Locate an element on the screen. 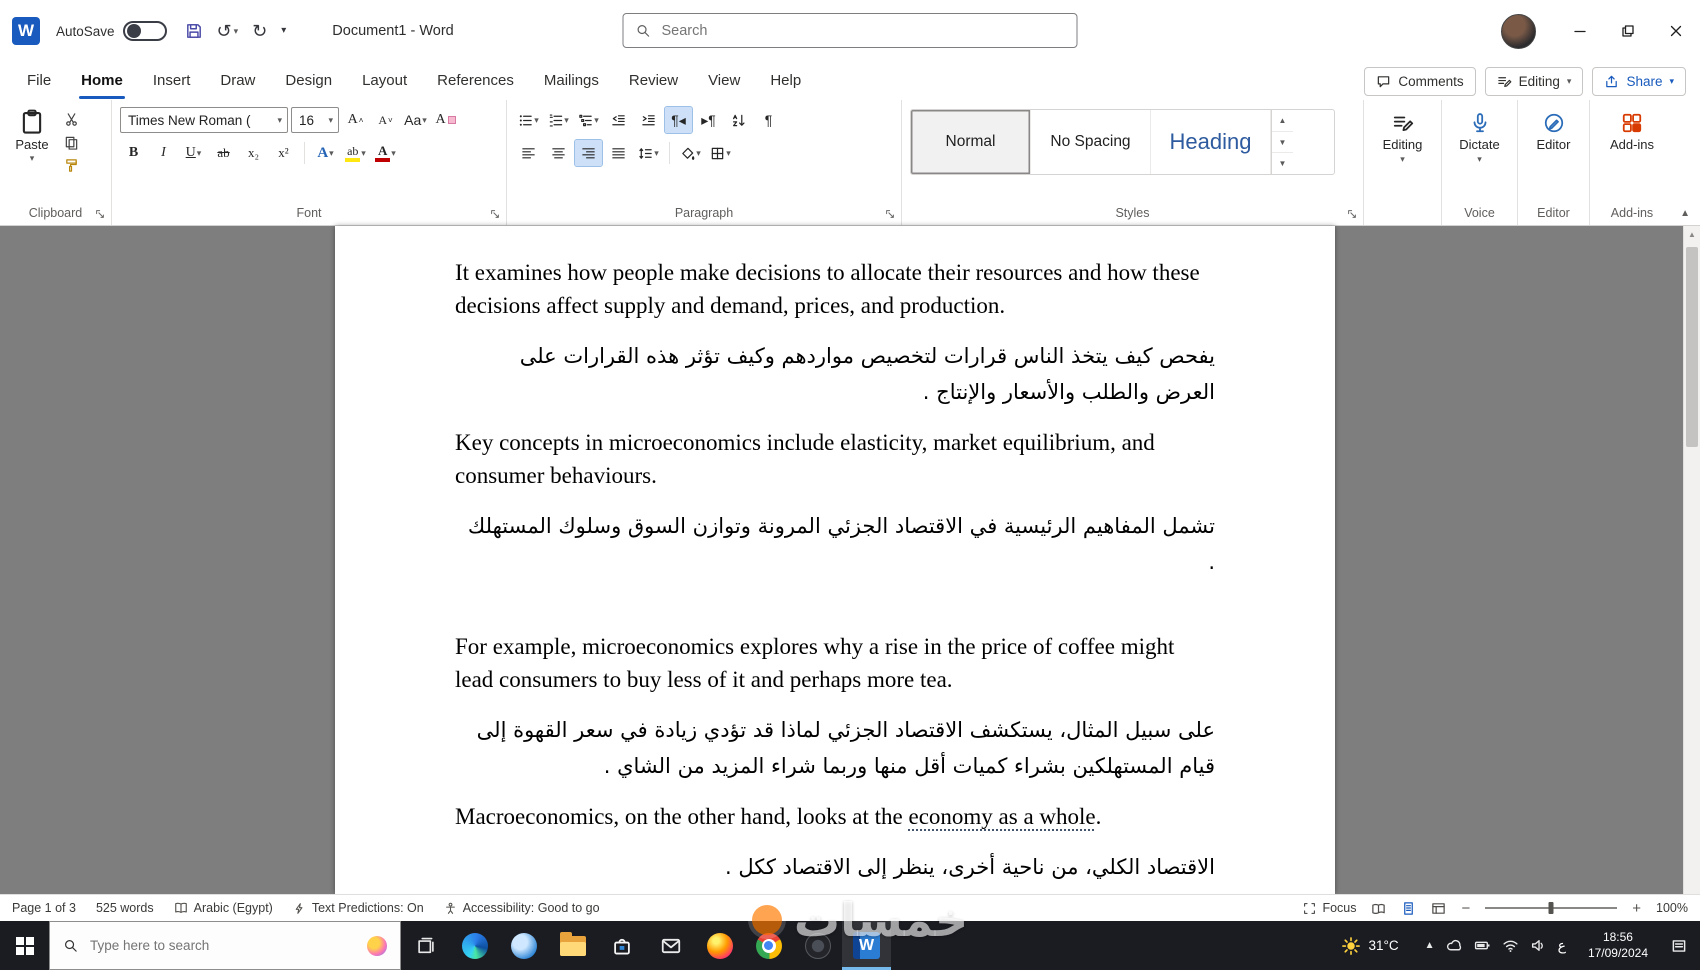  zoom-slider is located at coordinates (1551, 908).